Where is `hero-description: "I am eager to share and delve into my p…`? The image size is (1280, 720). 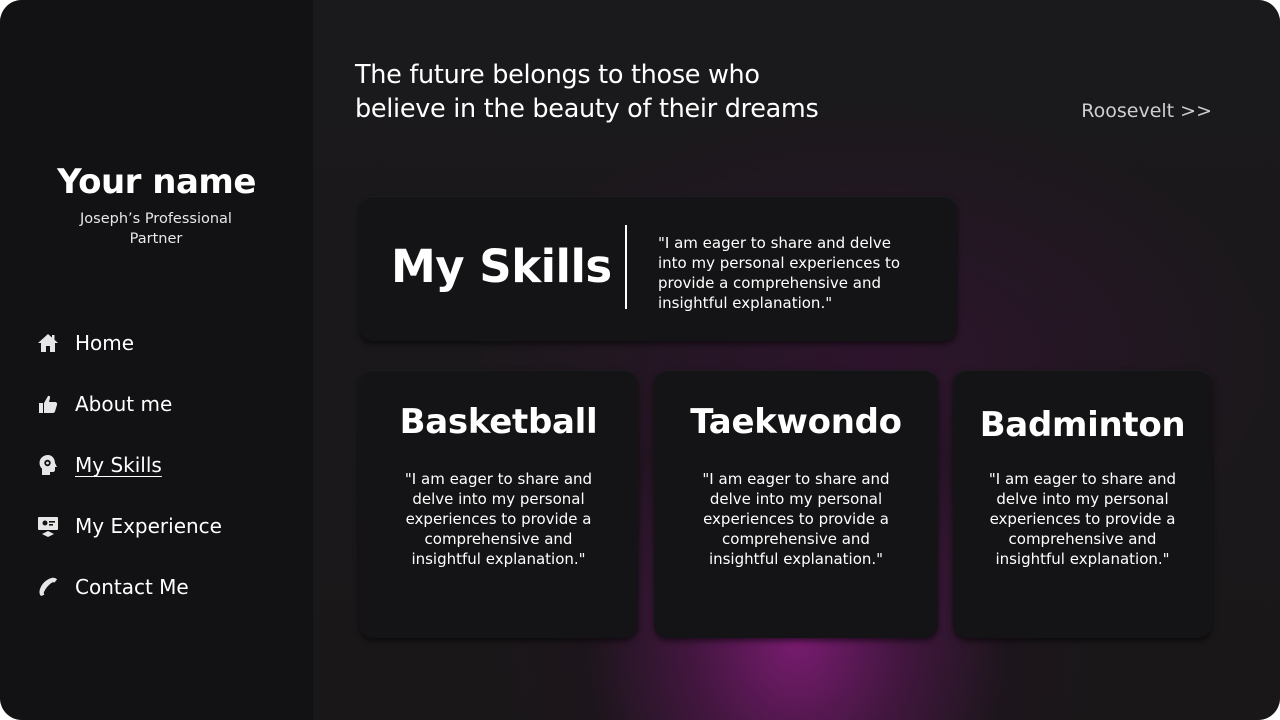
hero-description: "I am eager to share and delve into my p… is located at coordinates (794, 273).